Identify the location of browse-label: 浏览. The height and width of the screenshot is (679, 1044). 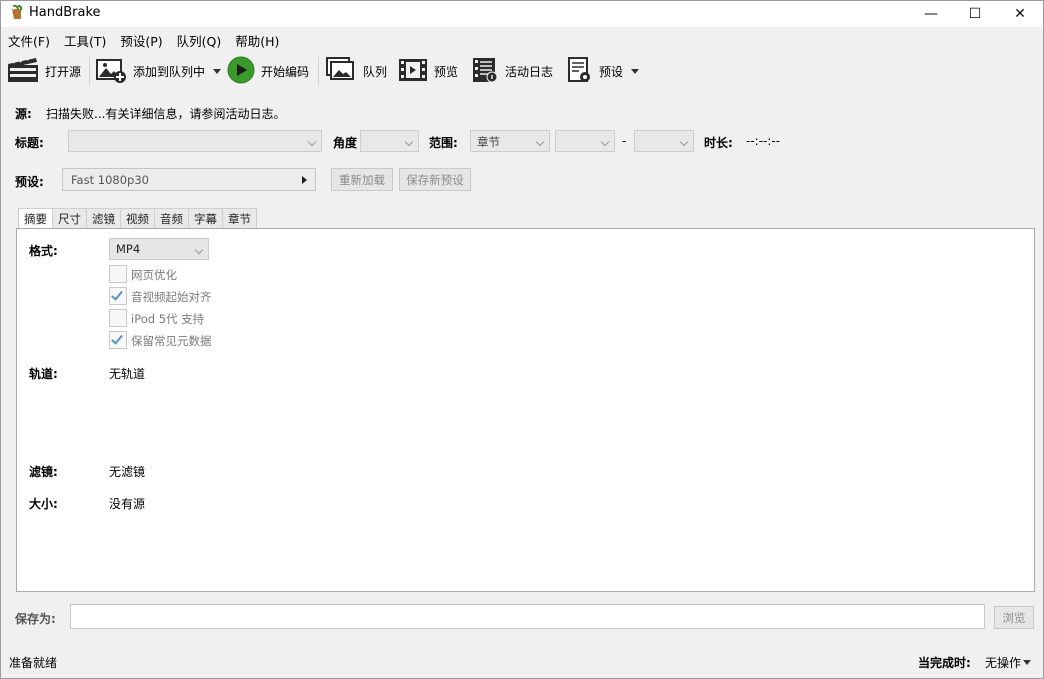
(1014, 617).